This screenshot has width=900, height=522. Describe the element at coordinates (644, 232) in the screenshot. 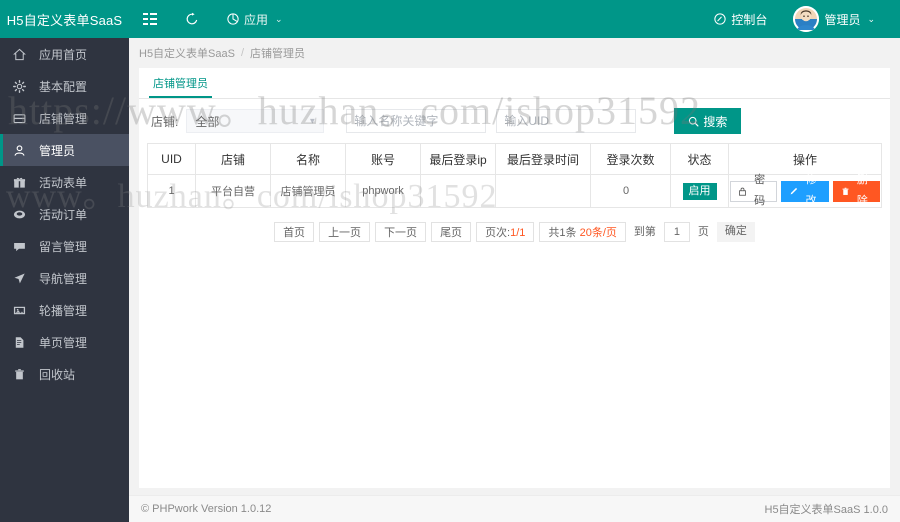

I see `goto-label: 到第` at that location.